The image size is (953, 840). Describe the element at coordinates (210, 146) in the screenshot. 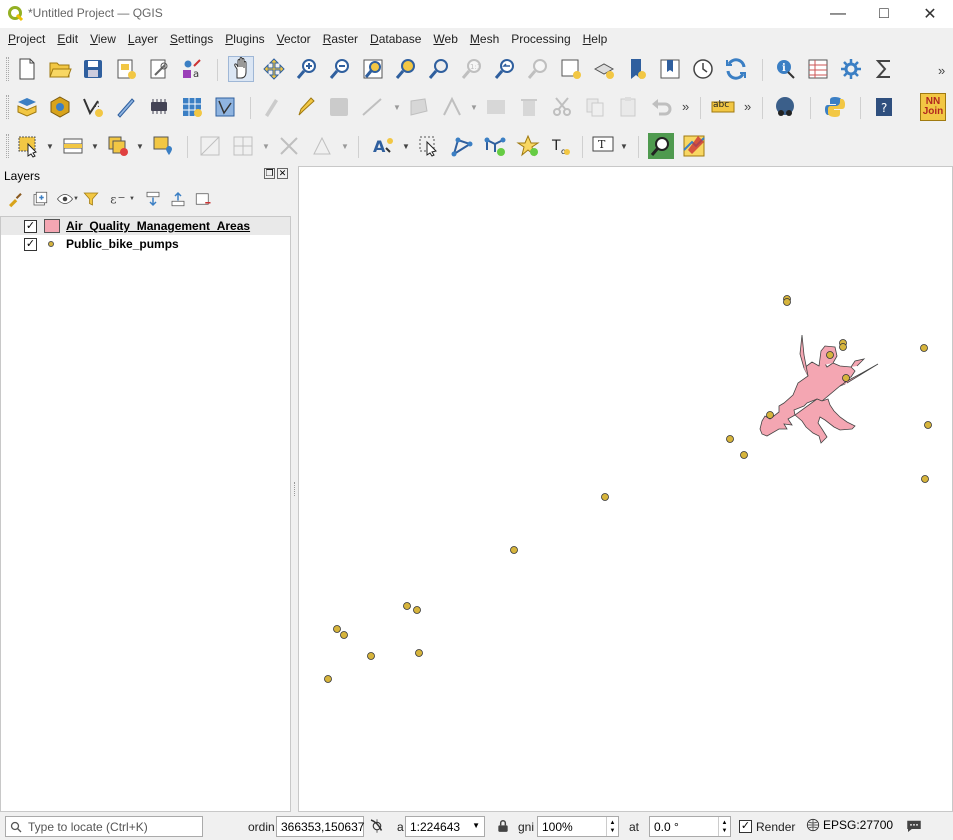

I see `advanced-digitizing-icon` at that location.